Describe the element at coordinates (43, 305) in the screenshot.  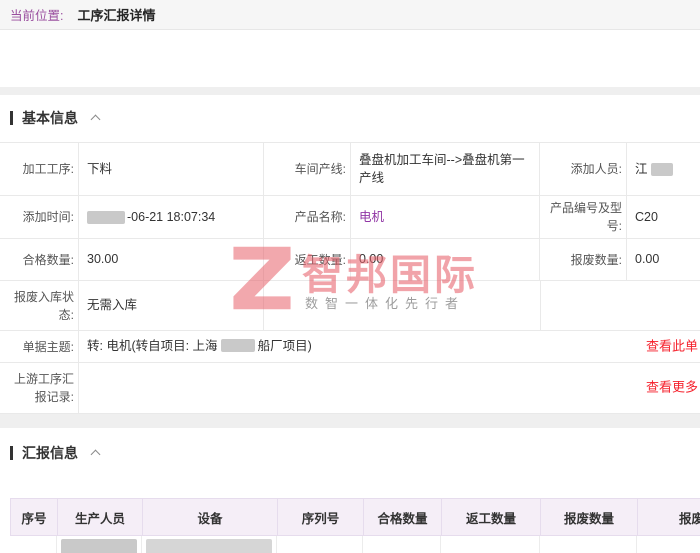
I see `field-label-scrap-stock-status: 报废入库状态:` at that location.